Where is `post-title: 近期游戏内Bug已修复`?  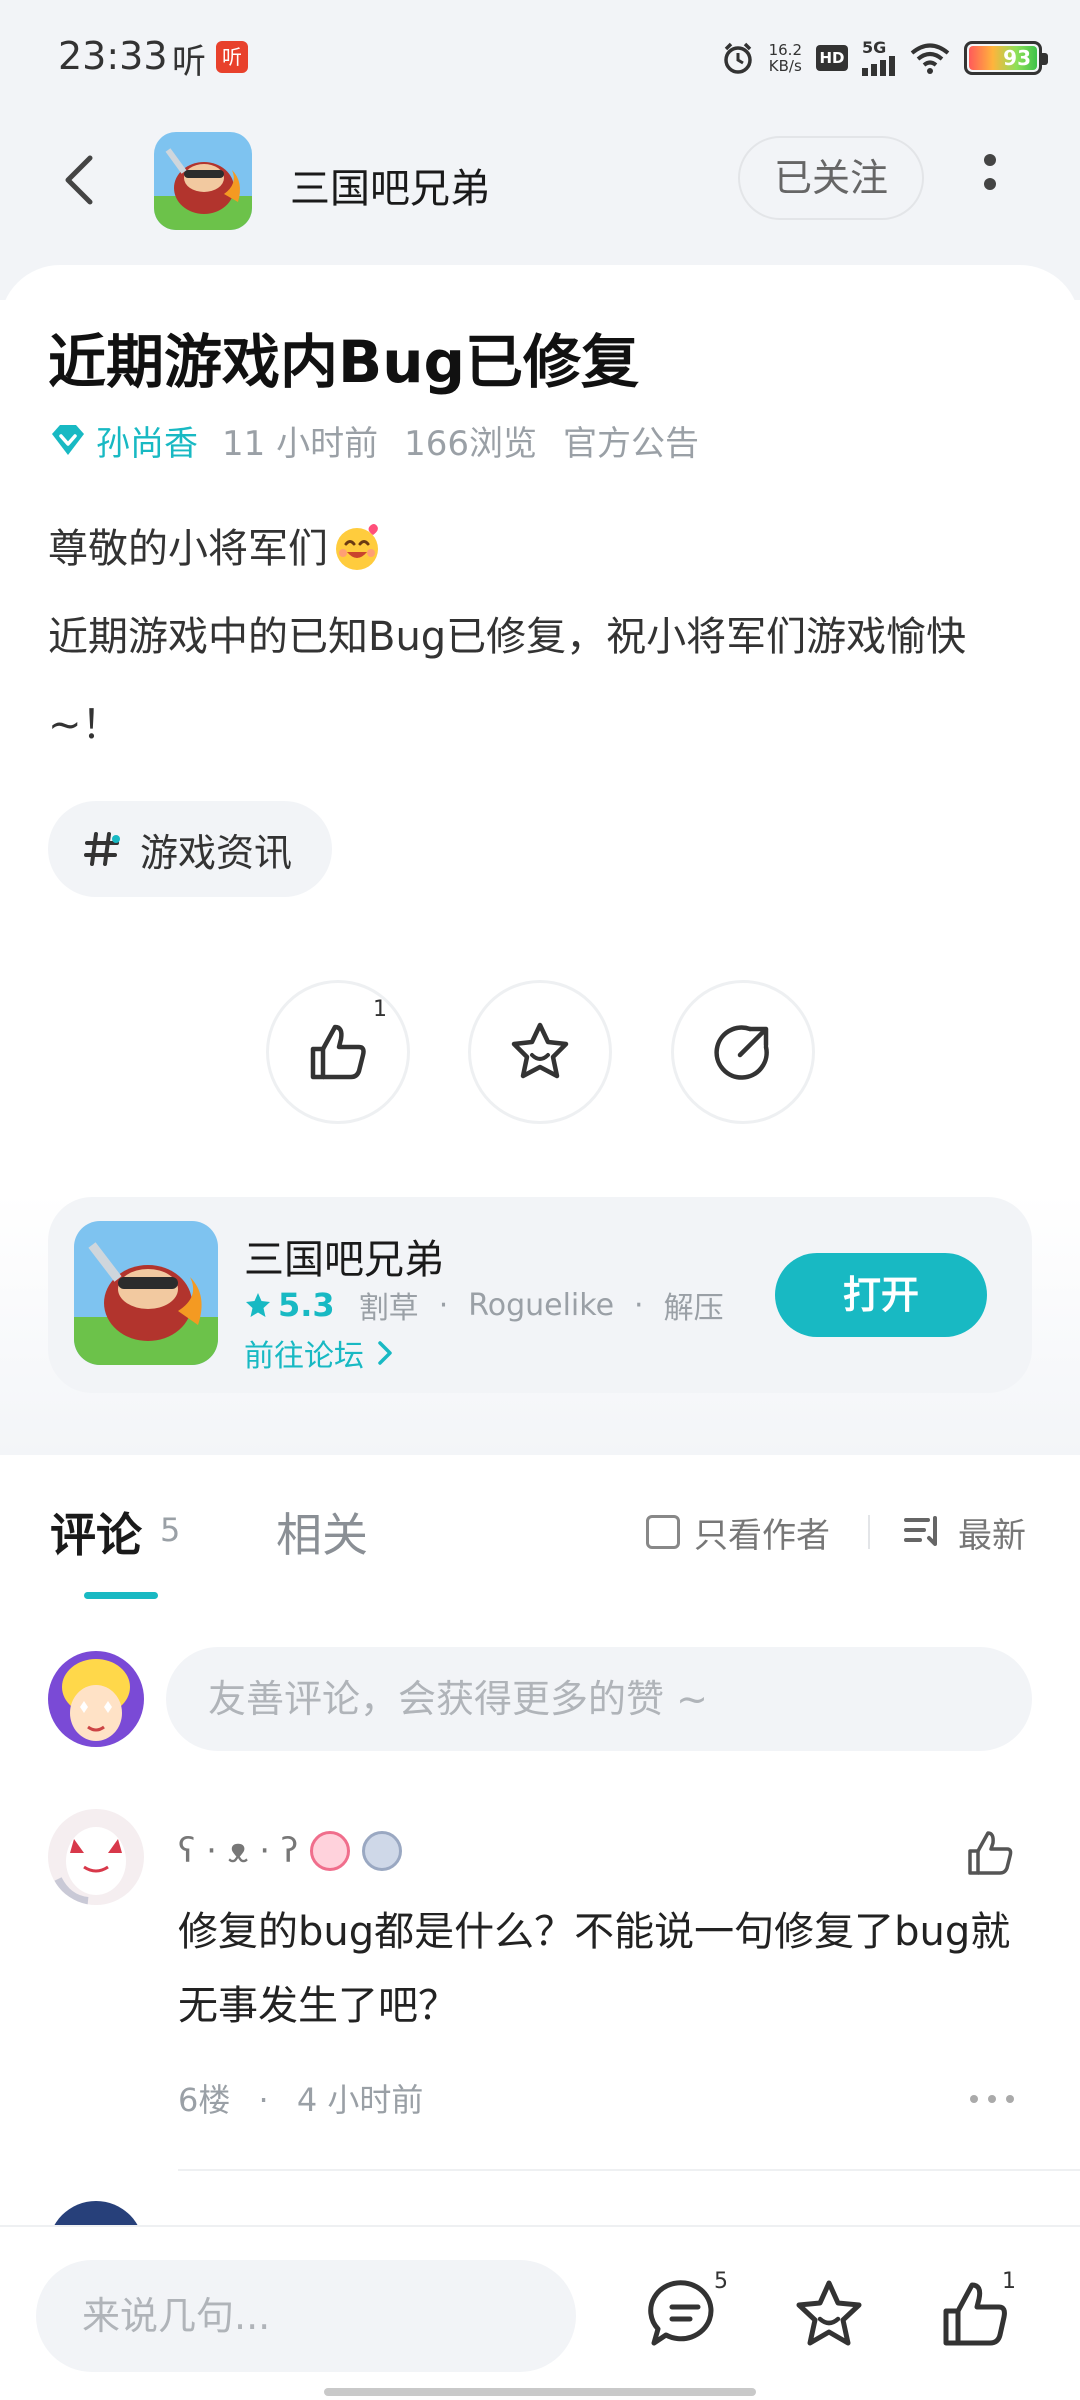 post-title: 近期游戏内Bug已修复 is located at coordinates (344, 362).